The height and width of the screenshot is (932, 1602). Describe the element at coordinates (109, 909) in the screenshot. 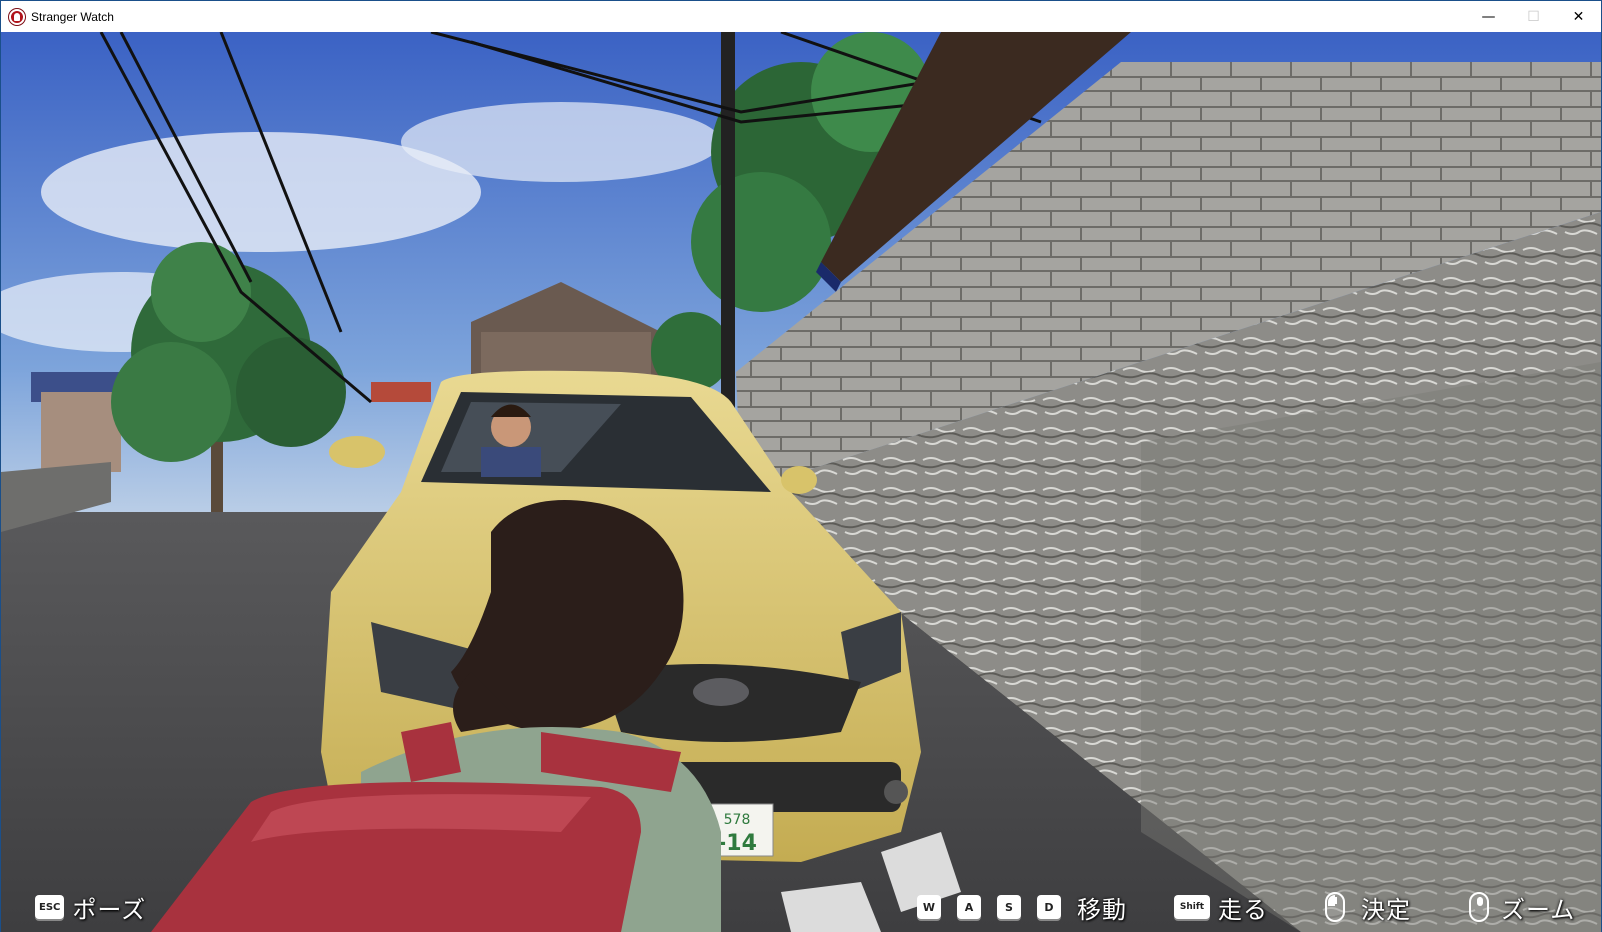

I see `pause-label: ポーズ` at that location.